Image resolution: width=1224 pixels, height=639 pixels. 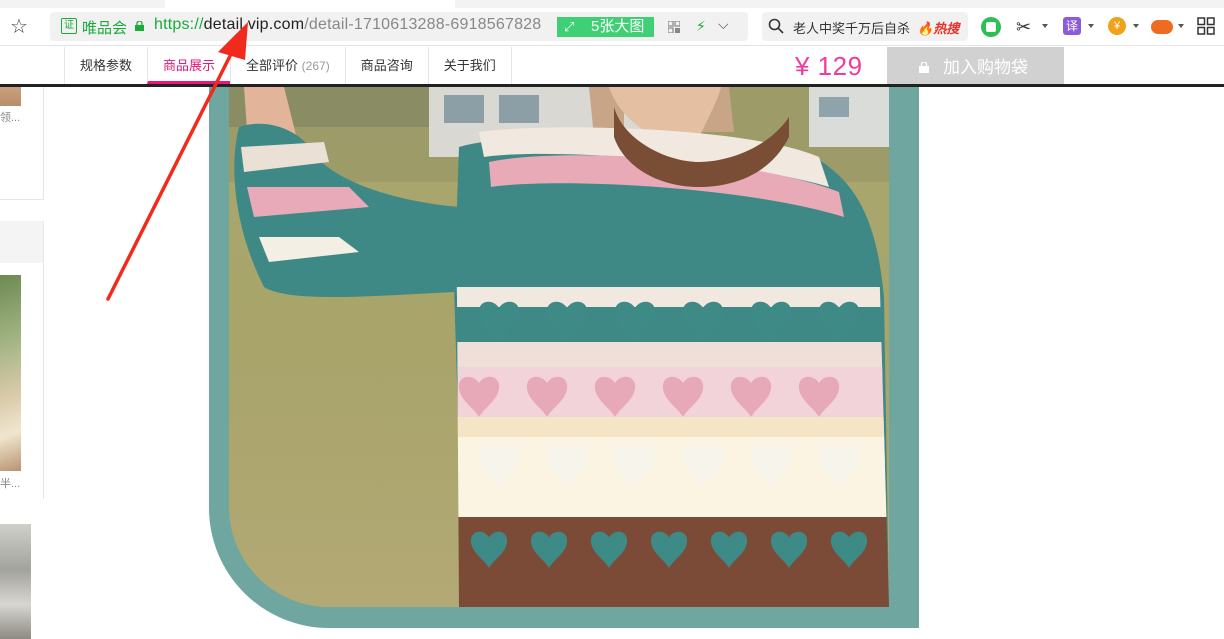 I want to click on url-domain: detail.vip.com, so click(x=254, y=24).